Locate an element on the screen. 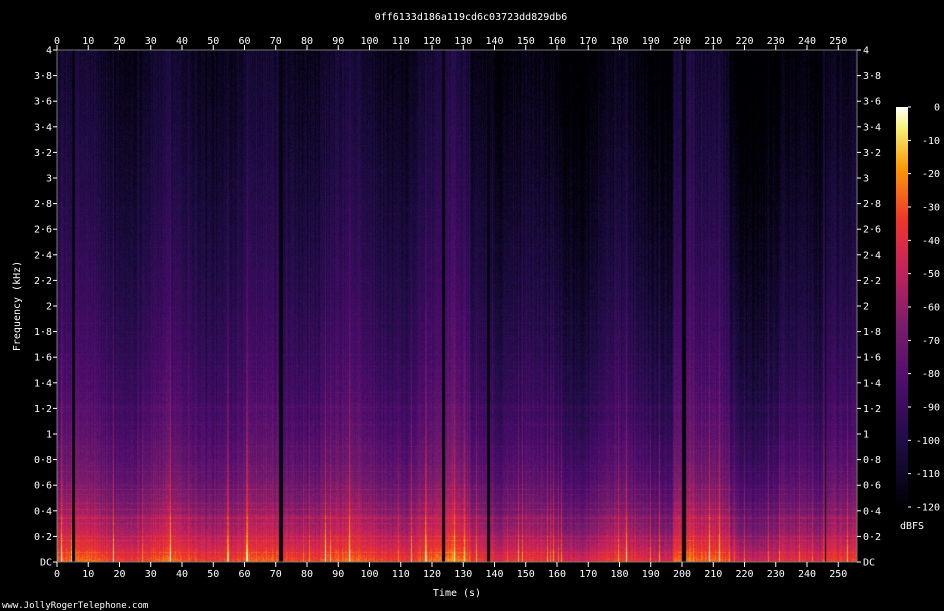 The image size is (944, 611). x-tick-label-bottom: 170 is located at coordinates (588, 574).